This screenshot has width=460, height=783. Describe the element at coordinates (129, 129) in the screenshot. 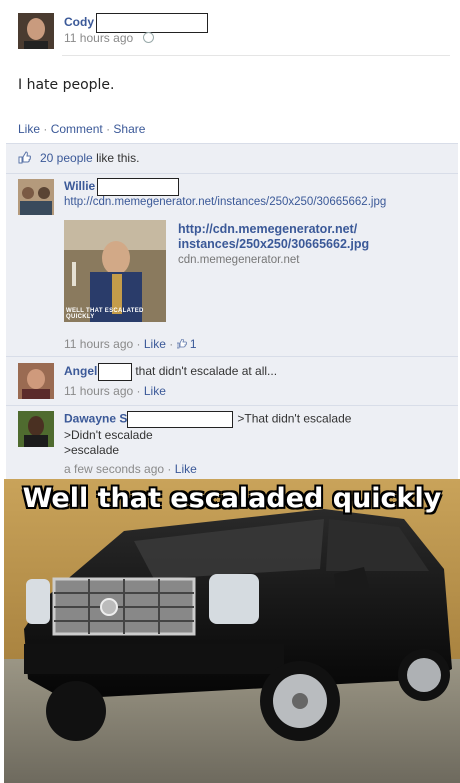

I see `share-link: Share` at that location.